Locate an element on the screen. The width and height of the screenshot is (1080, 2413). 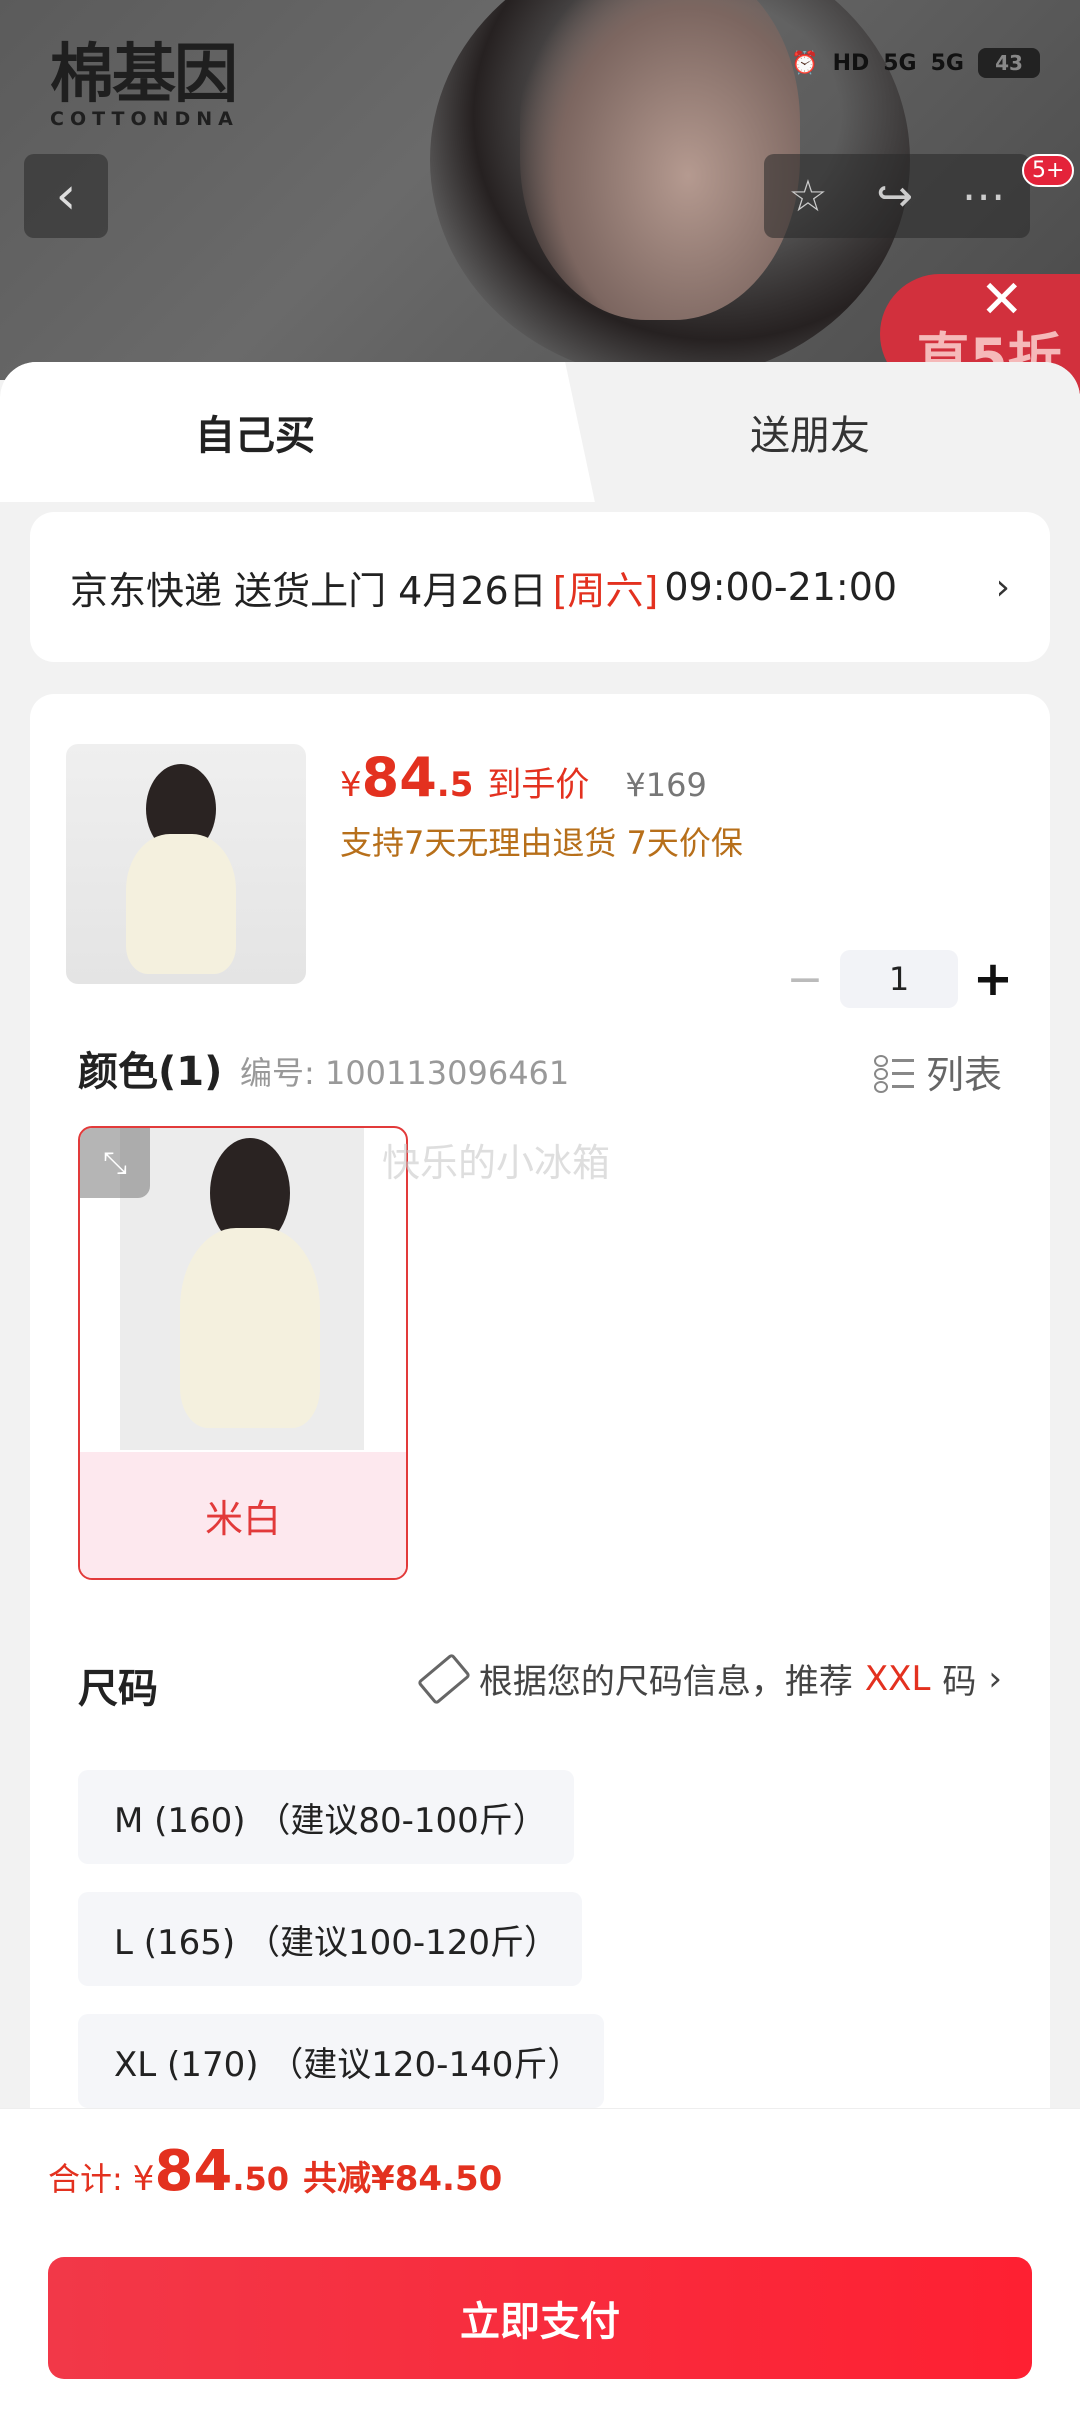
size-option: L (165) （建议100-120斤） is located at coordinates (330, 1939).